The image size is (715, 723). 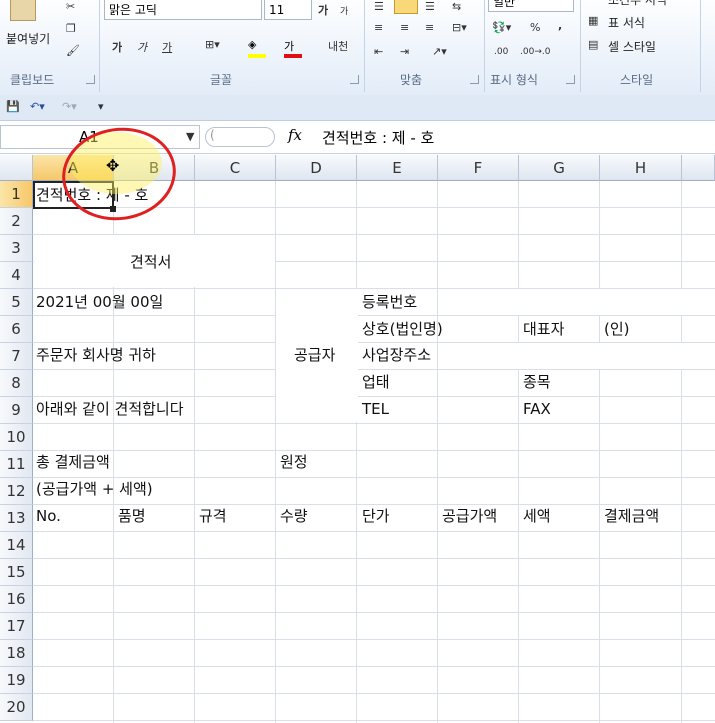 What do you see at coordinates (16, 464) in the screenshot?
I see `row-header-11: 11` at bounding box center [16, 464].